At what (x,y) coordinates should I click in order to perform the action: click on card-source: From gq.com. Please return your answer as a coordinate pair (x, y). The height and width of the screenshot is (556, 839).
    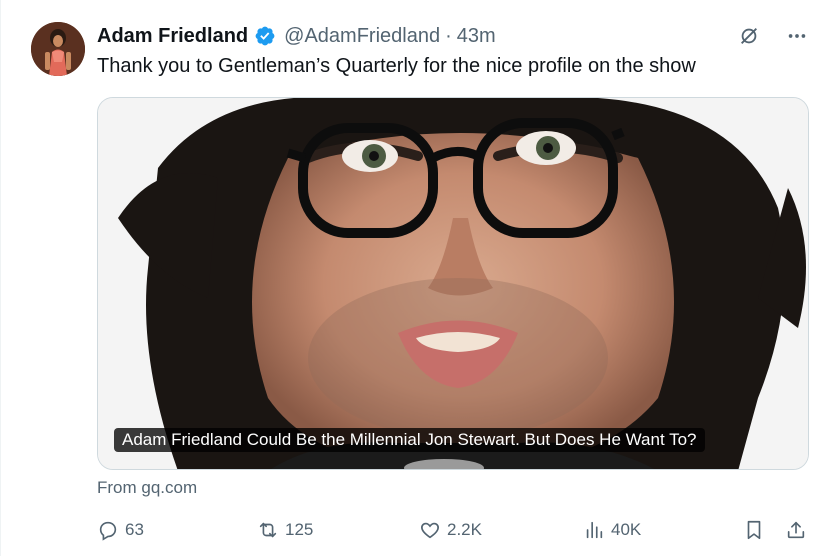
    Looking at the image, I should click on (147, 488).